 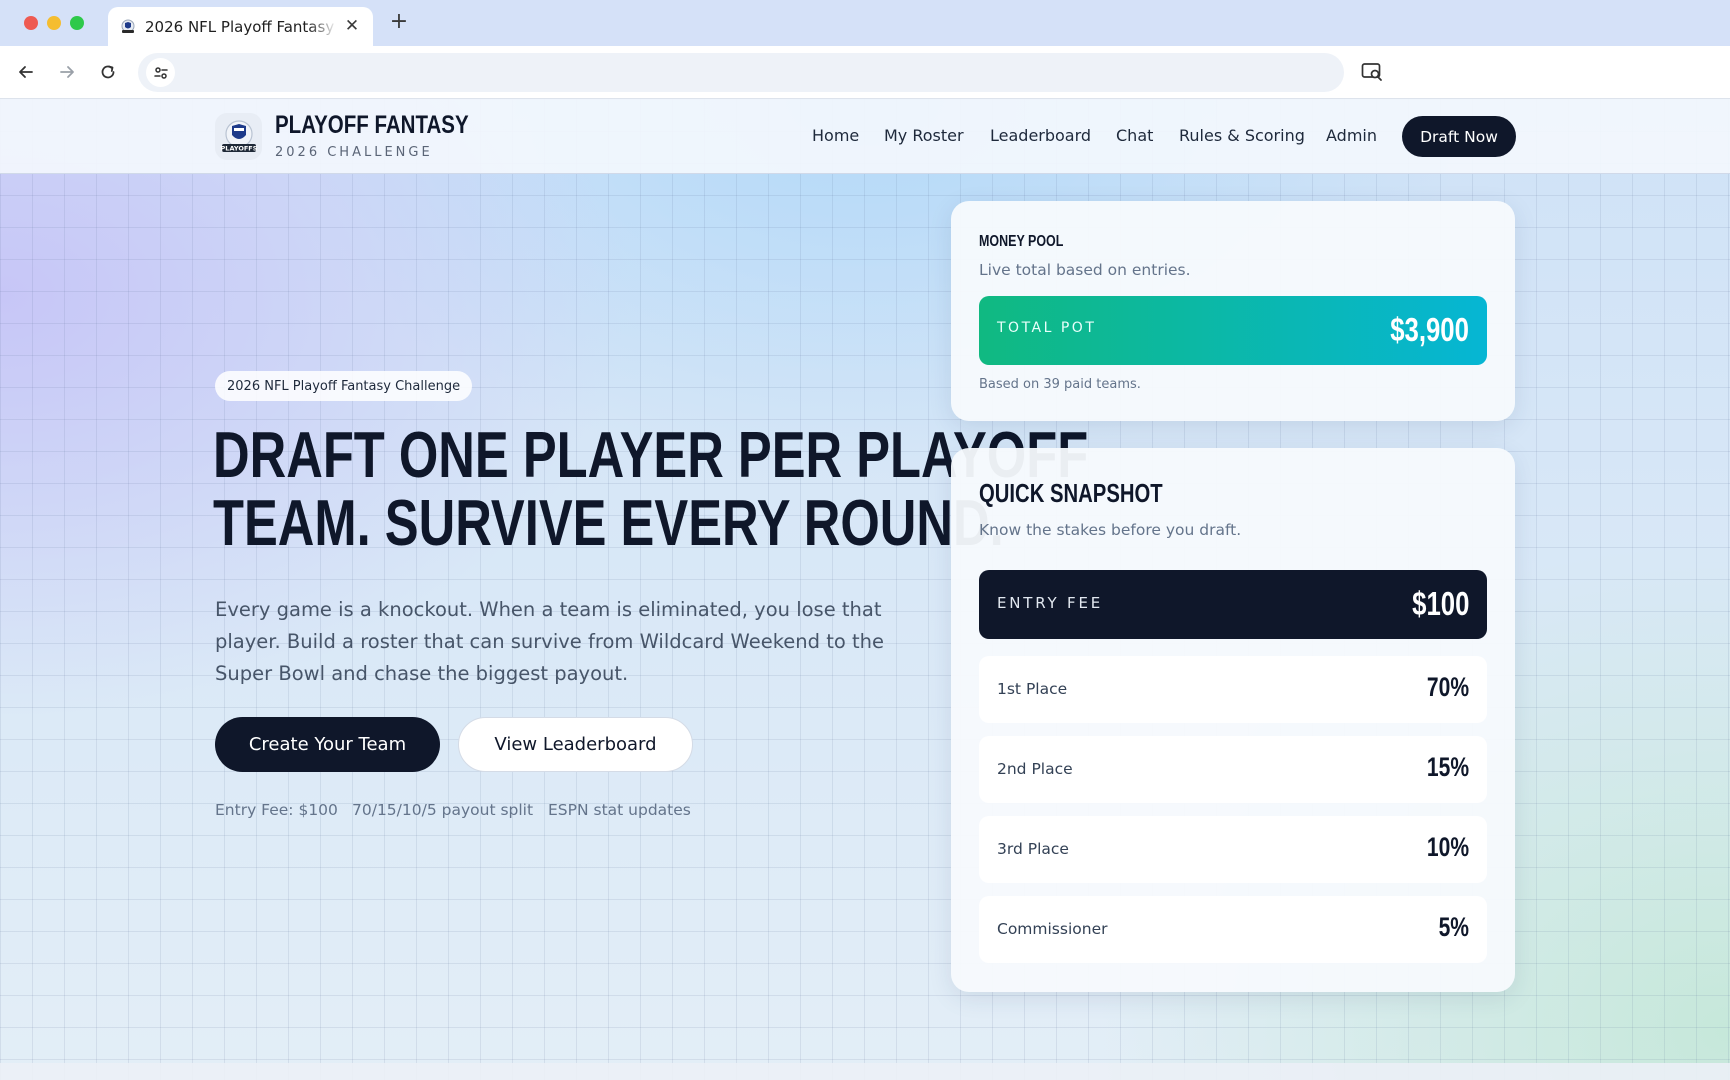 I want to click on payout-label: Commissioner, so click(x=1052, y=929).